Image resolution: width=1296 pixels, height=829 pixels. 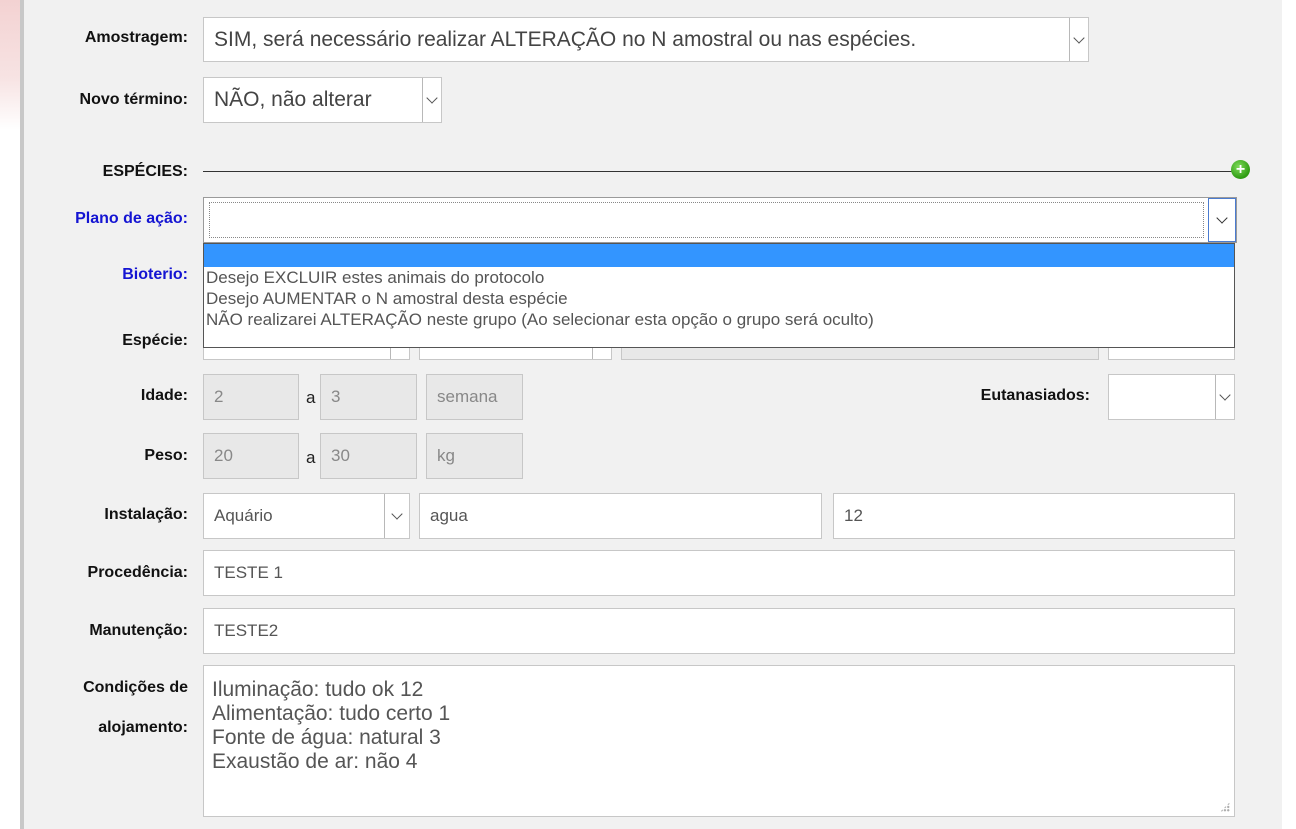 What do you see at coordinates (143, 727) in the screenshot?
I see `condicoes-label-line2: alojamento:` at bounding box center [143, 727].